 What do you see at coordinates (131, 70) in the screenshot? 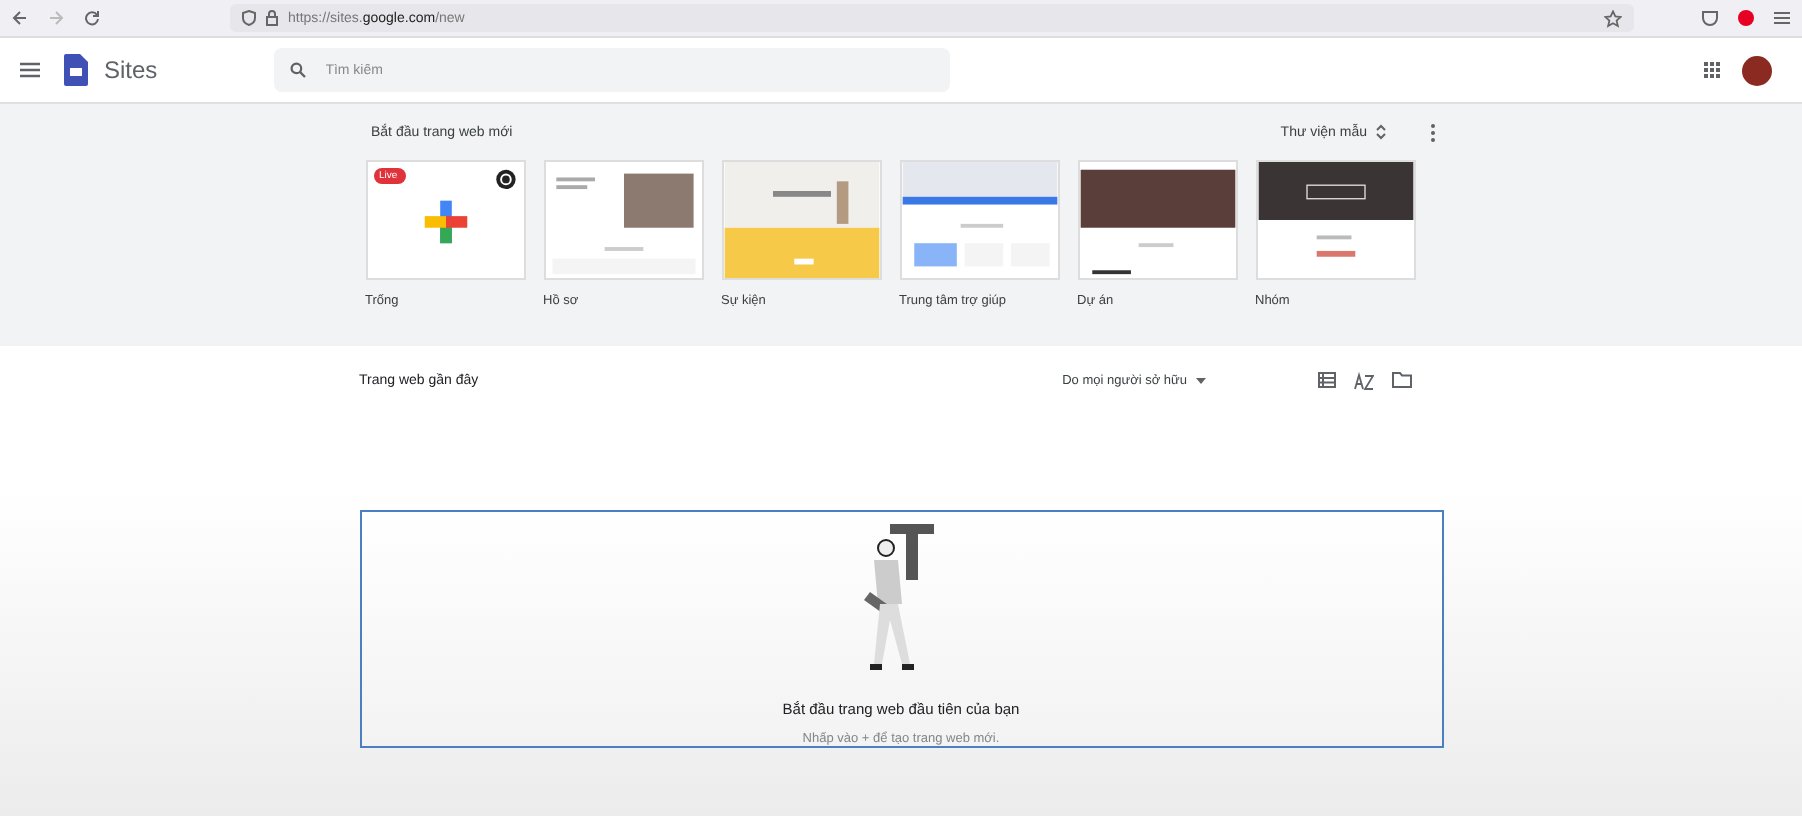
I see `app-title: Sites` at bounding box center [131, 70].